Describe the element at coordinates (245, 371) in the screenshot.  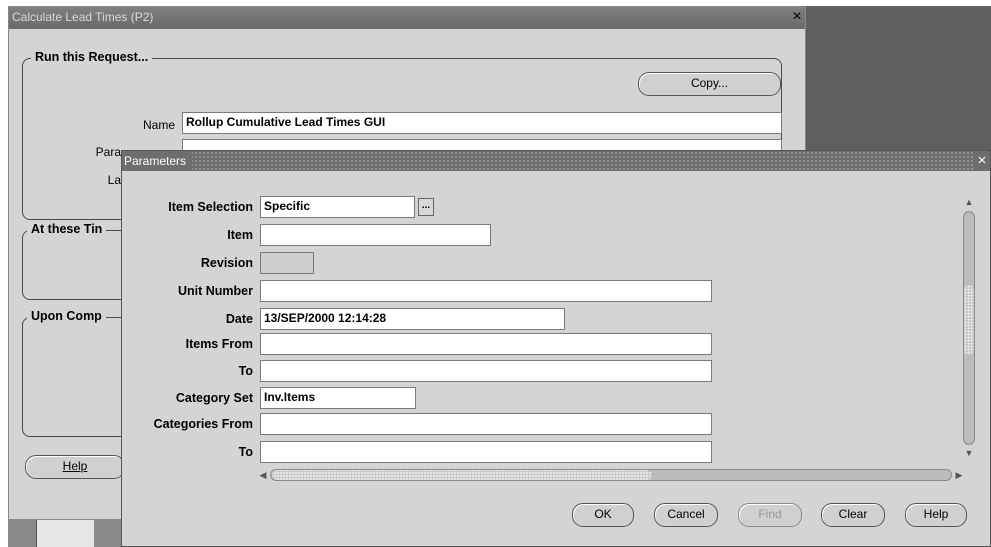
I see `items-to-label: To` at that location.